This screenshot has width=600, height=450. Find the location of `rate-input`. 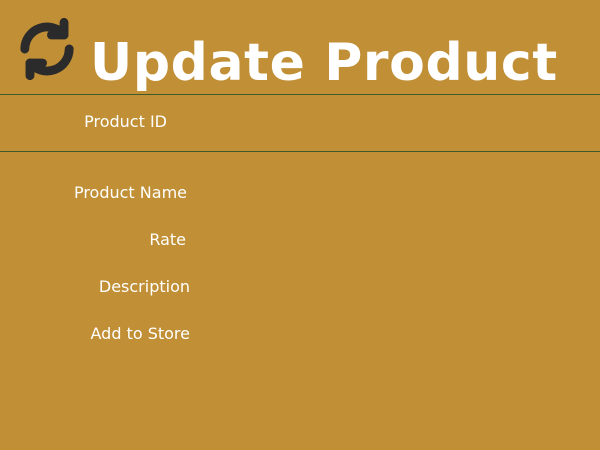

rate-input is located at coordinates (370, 240).